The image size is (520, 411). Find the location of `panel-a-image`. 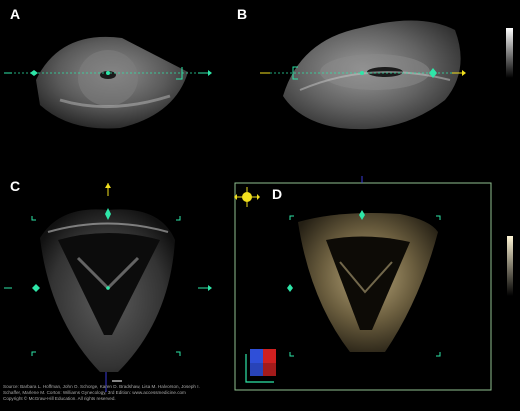

panel-a-image is located at coordinates (108, 82).